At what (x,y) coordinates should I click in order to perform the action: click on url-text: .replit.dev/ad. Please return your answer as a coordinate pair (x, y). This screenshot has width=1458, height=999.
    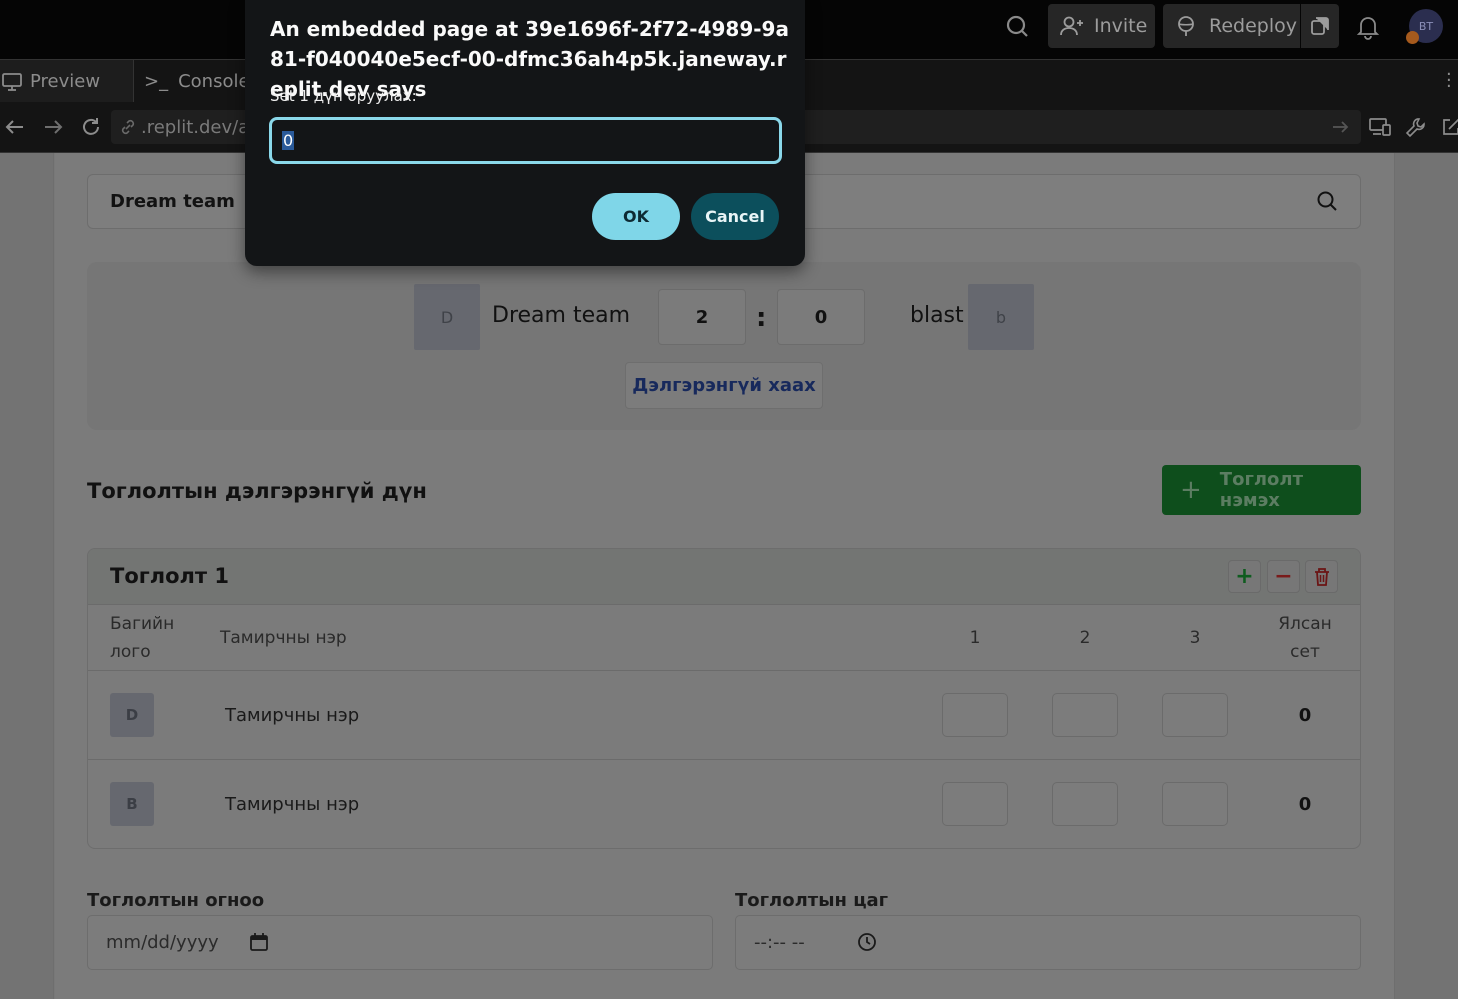
    Looking at the image, I should click on (201, 127).